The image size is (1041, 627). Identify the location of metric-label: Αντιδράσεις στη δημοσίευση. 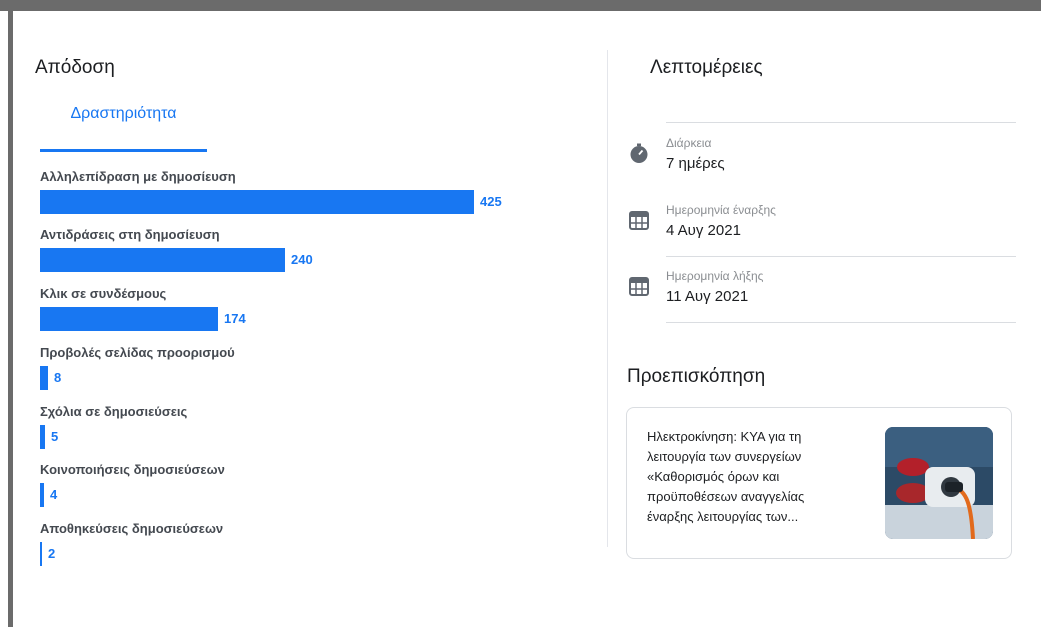
(130, 234).